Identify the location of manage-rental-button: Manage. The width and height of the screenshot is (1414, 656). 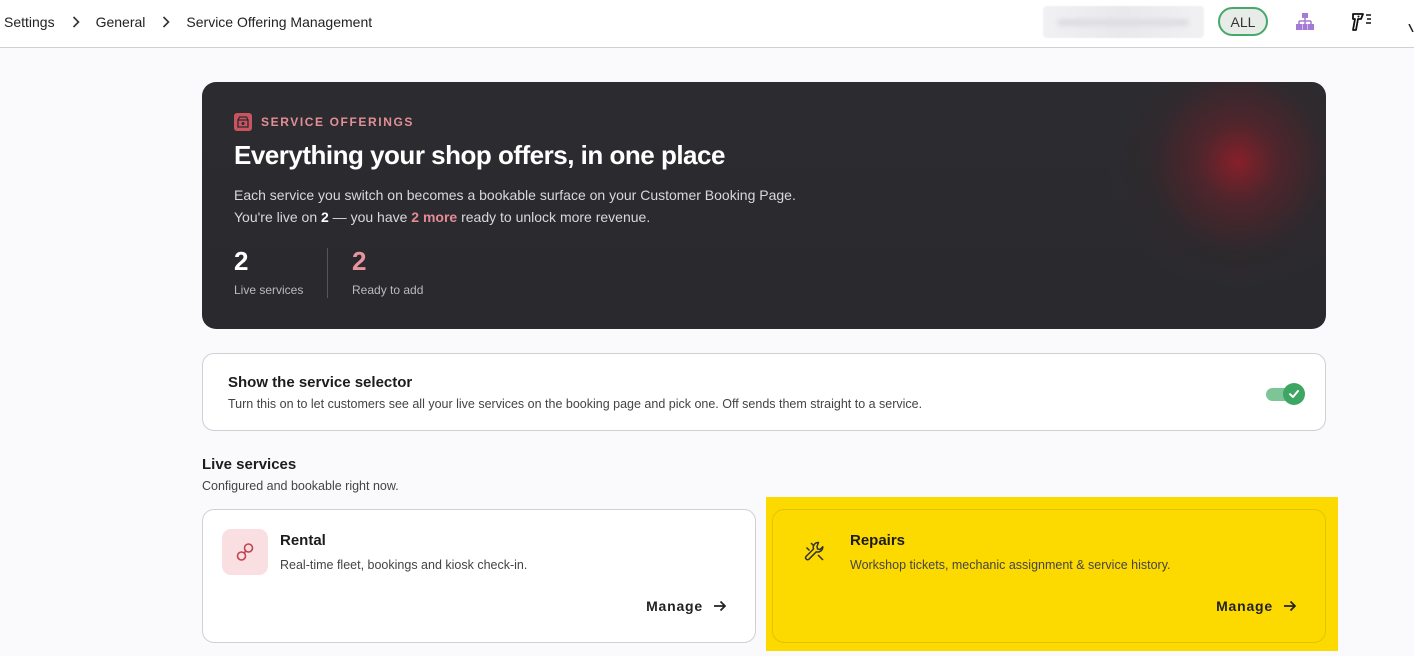
(686, 606).